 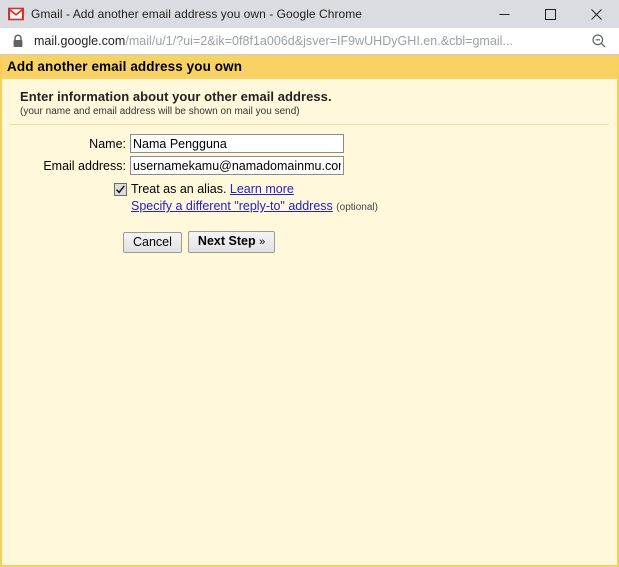 What do you see at coordinates (125, 66) in the screenshot?
I see `page-title: Add another email address you own` at bounding box center [125, 66].